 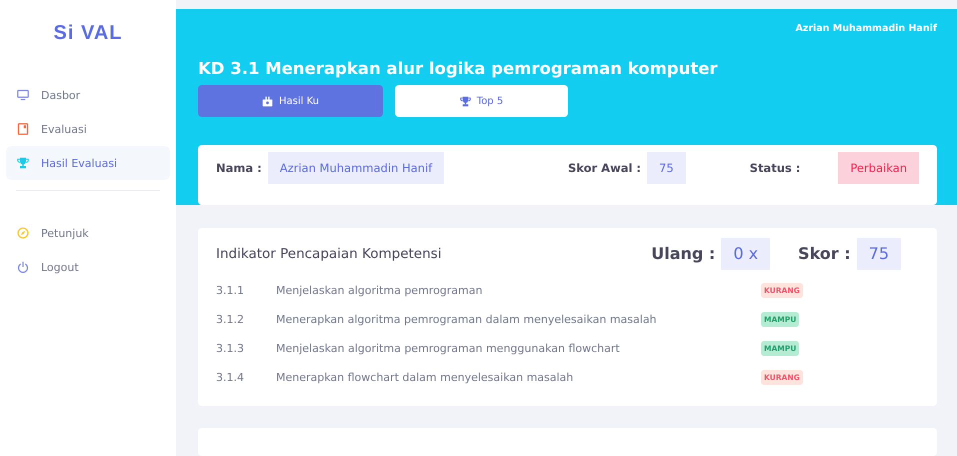 I want to click on stat-label: Skor :, so click(x=824, y=253).